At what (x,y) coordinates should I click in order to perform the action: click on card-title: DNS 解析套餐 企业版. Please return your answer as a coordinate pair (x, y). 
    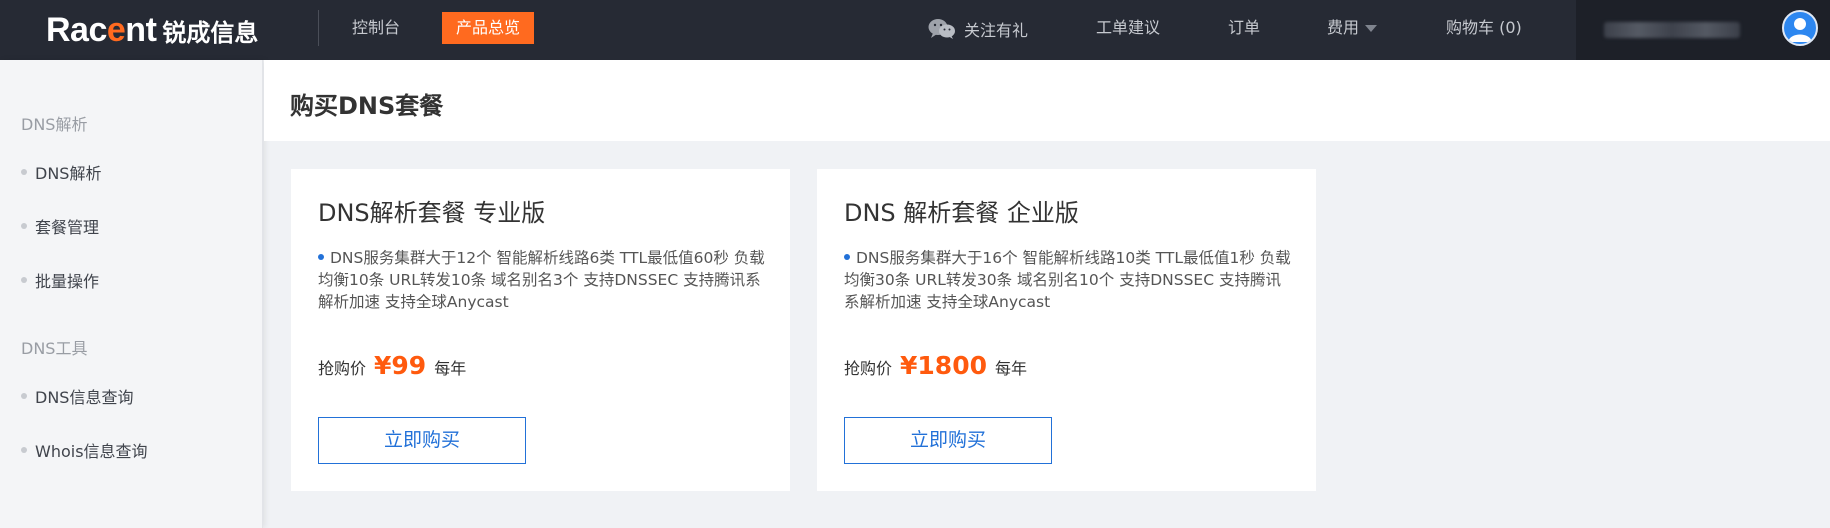
    Looking at the image, I should click on (961, 213).